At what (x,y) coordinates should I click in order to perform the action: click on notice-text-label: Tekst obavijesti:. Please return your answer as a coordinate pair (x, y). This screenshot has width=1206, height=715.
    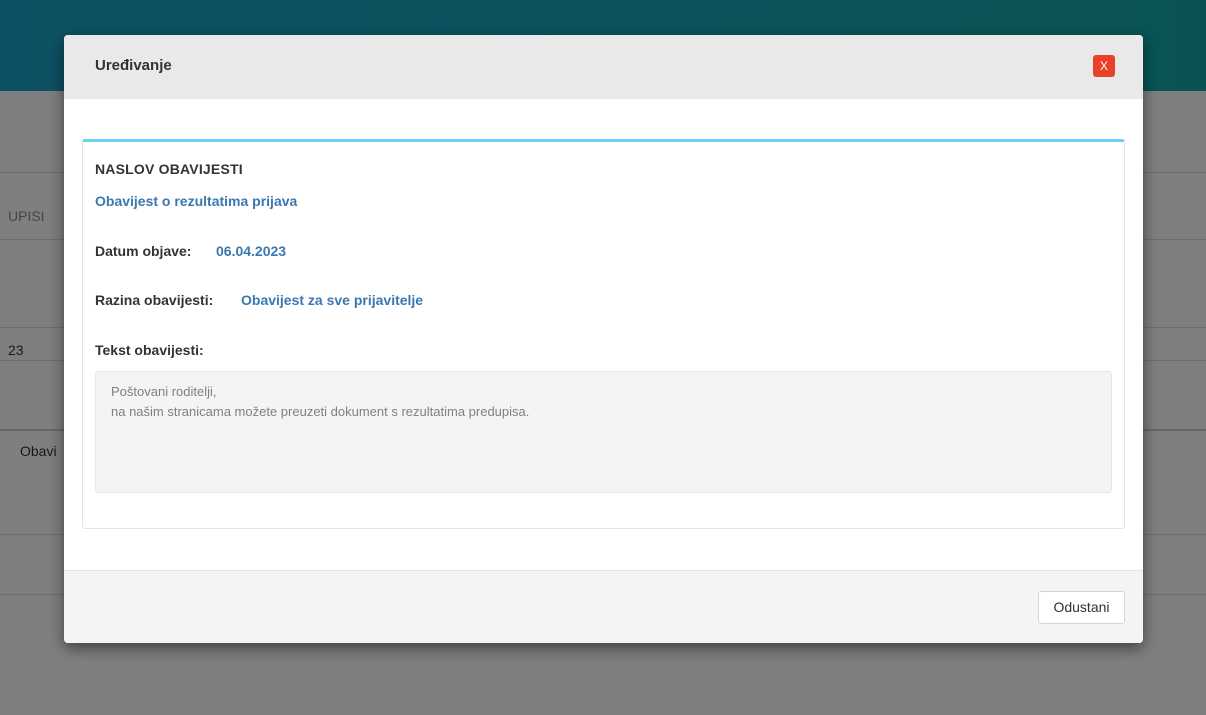
    Looking at the image, I should click on (149, 350).